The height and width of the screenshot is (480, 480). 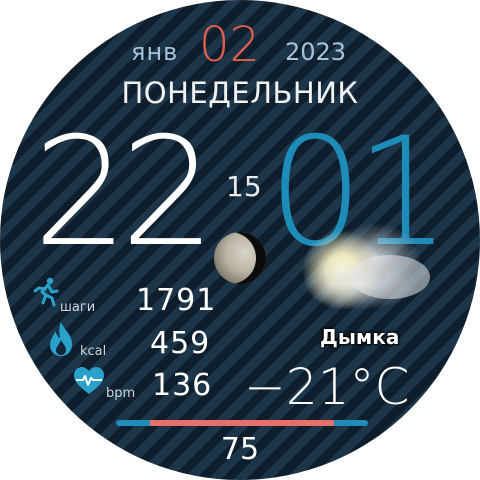 I want to click on day-number: 02, so click(x=230, y=45).